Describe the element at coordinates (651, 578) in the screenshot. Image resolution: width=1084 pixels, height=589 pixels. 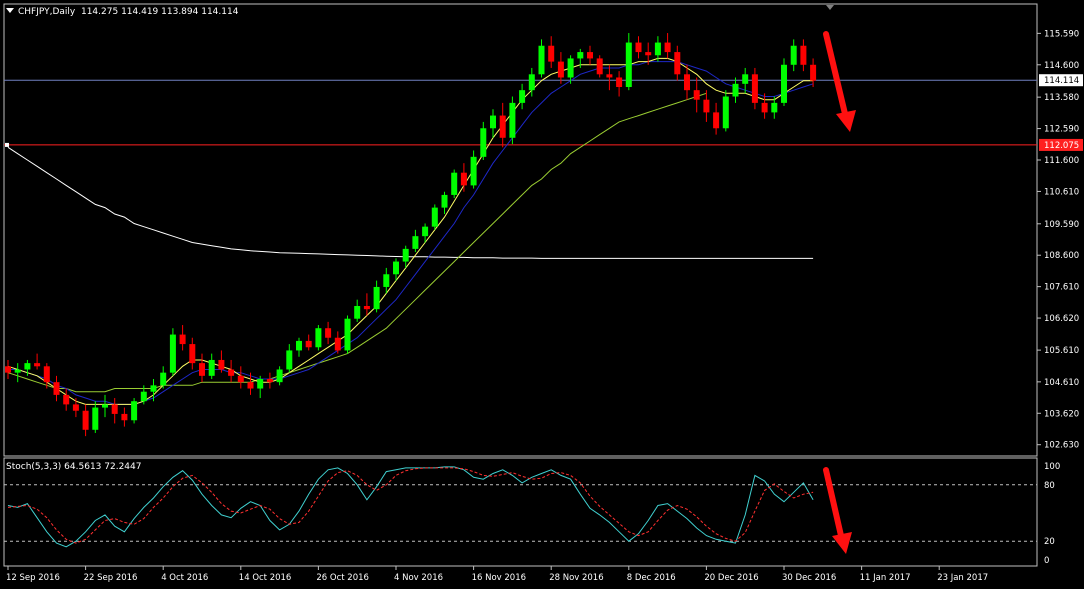
I see `time-tick-label: 8 Dec 2016` at that location.